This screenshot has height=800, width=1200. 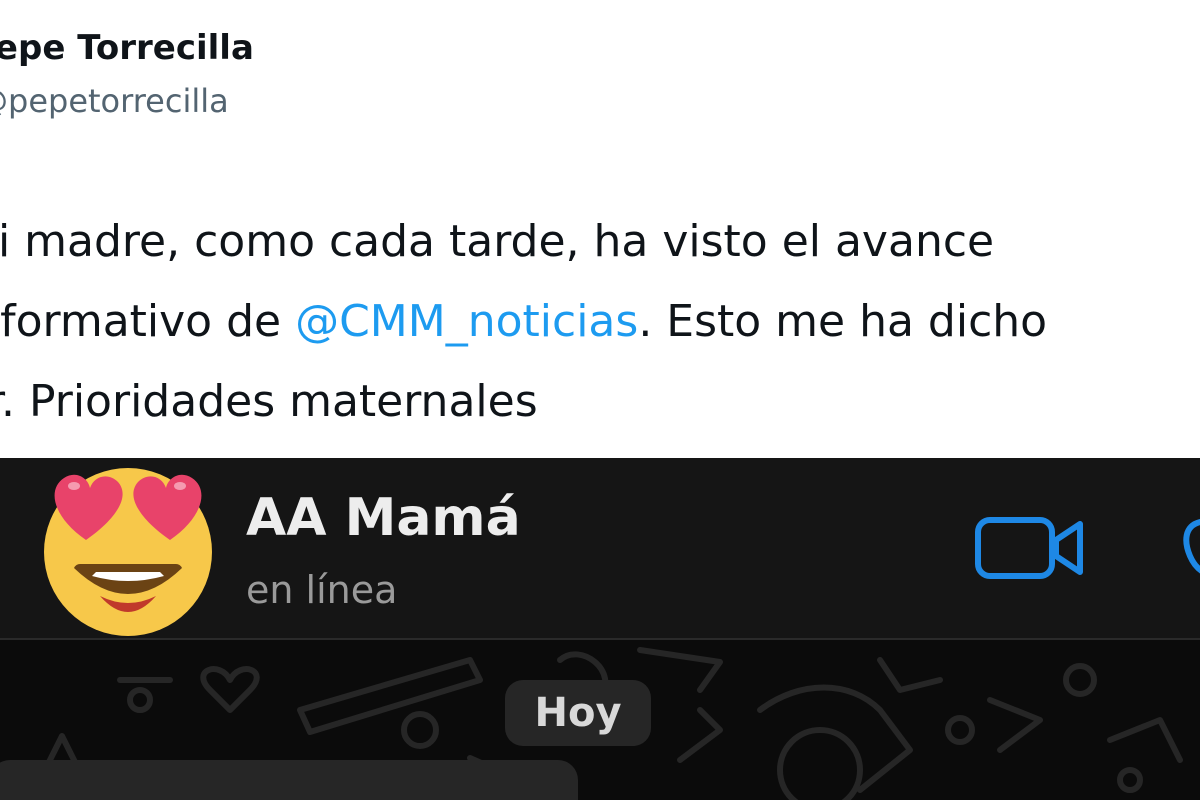 I want to click on date-separator: Hoy, so click(x=578, y=713).